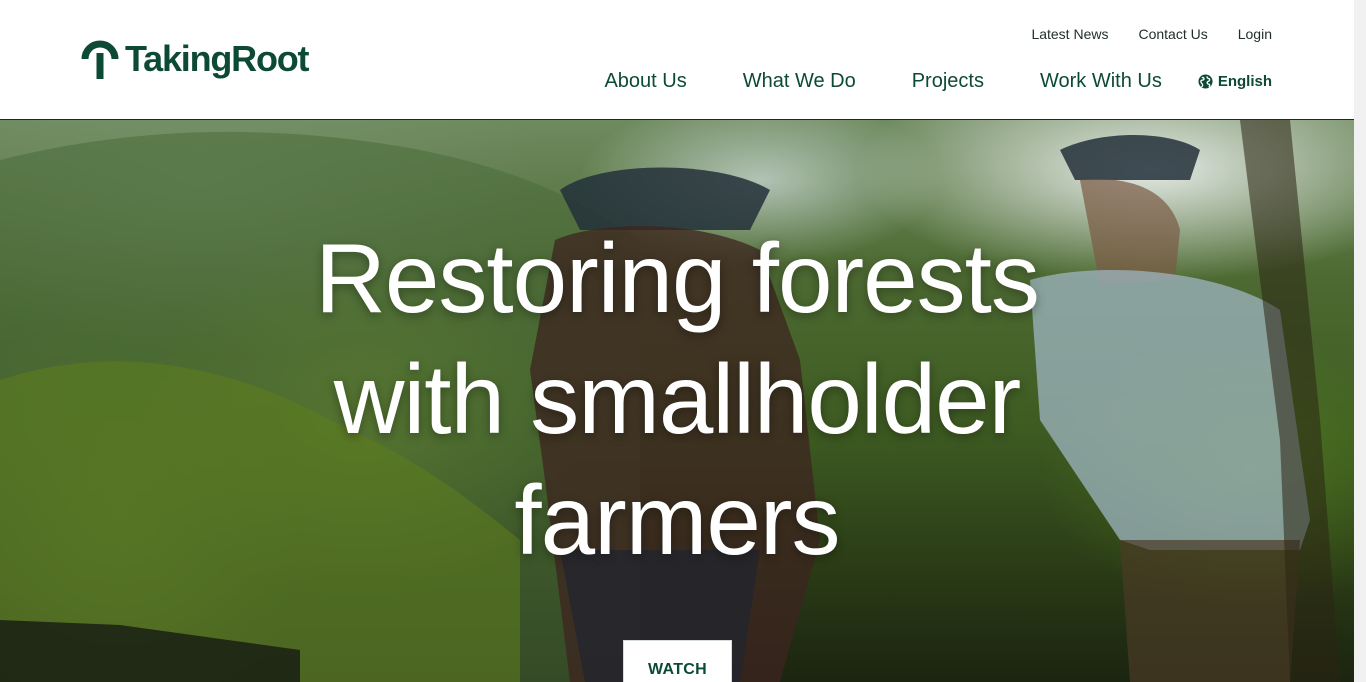 This screenshot has width=1366, height=682. I want to click on util-nav-latest-news: Latest News, so click(1069, 34).